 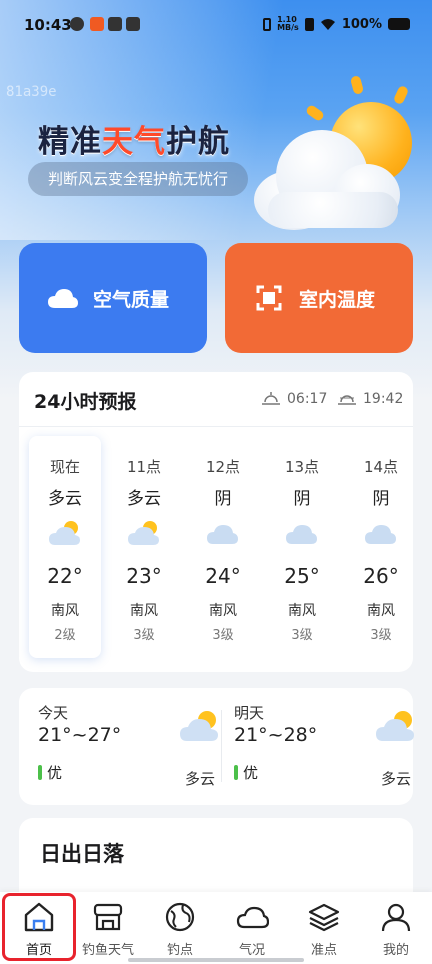 I want to click on hour-forecast-11: 11点 多云 23° 南风 3级, so click(x=144, y=547).